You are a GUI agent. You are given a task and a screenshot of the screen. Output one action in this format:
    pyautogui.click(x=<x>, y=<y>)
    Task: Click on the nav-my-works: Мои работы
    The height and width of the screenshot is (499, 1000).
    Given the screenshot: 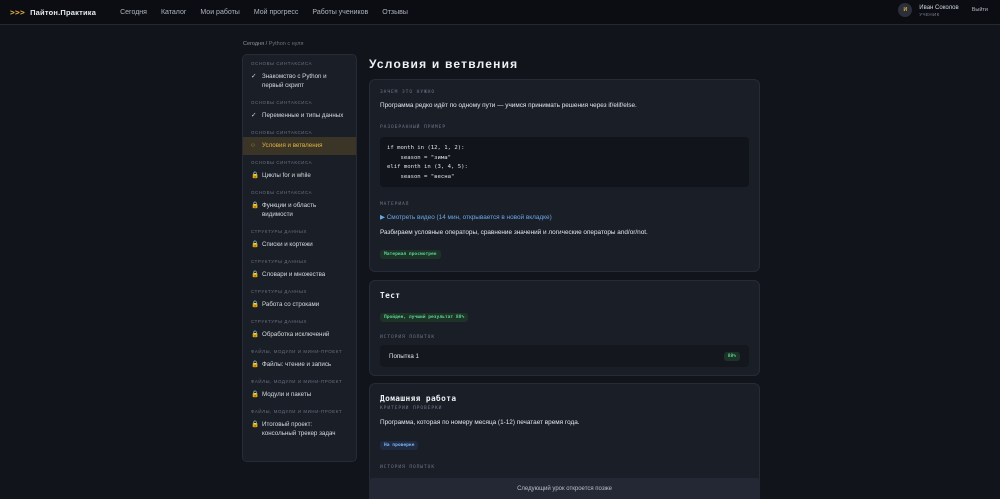 What is the action you would take?
    pyautogui.click(x=219, y=12)
    